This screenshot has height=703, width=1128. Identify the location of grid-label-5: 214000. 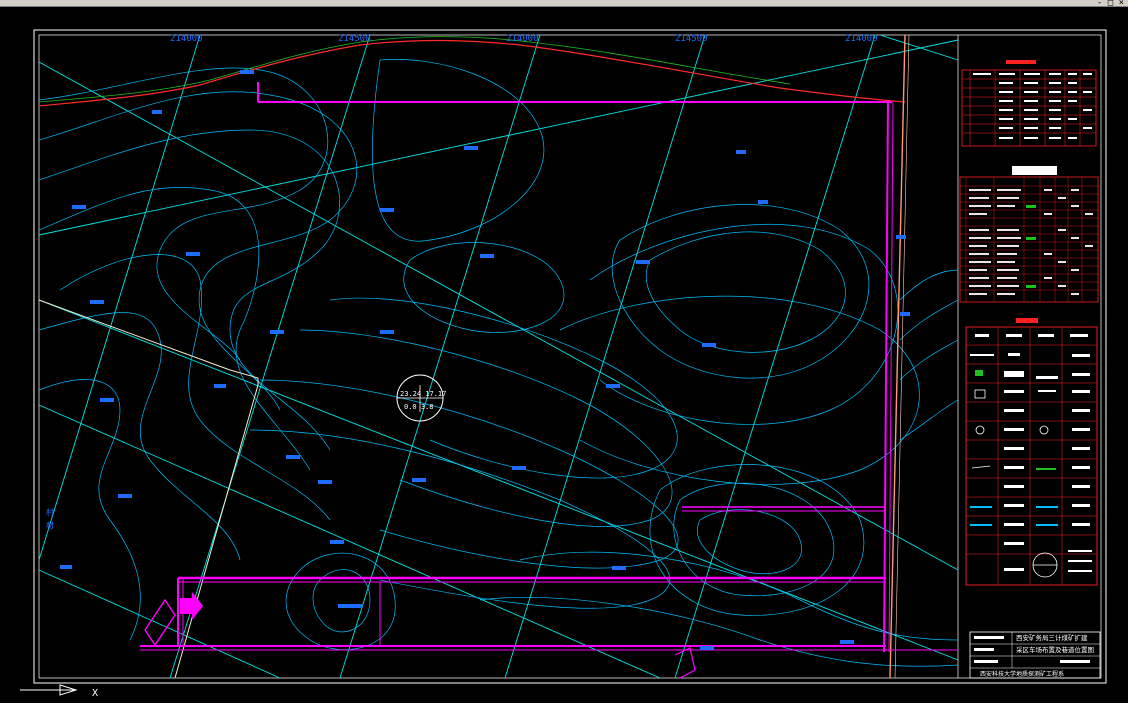
(861, 39).